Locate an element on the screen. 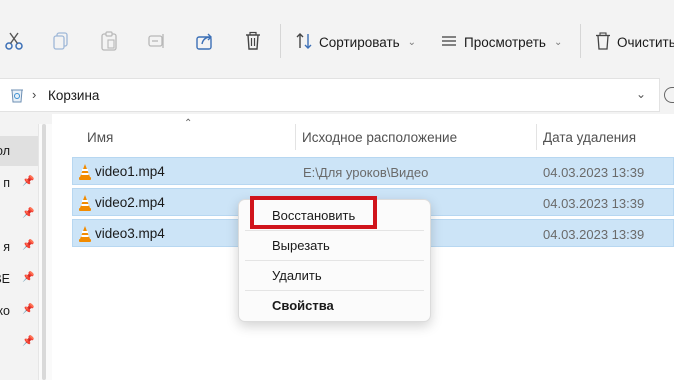 Image resolution: width=674 pixels, height=380 pixels. nav-item-label: п is located at coordinates (6, 183).